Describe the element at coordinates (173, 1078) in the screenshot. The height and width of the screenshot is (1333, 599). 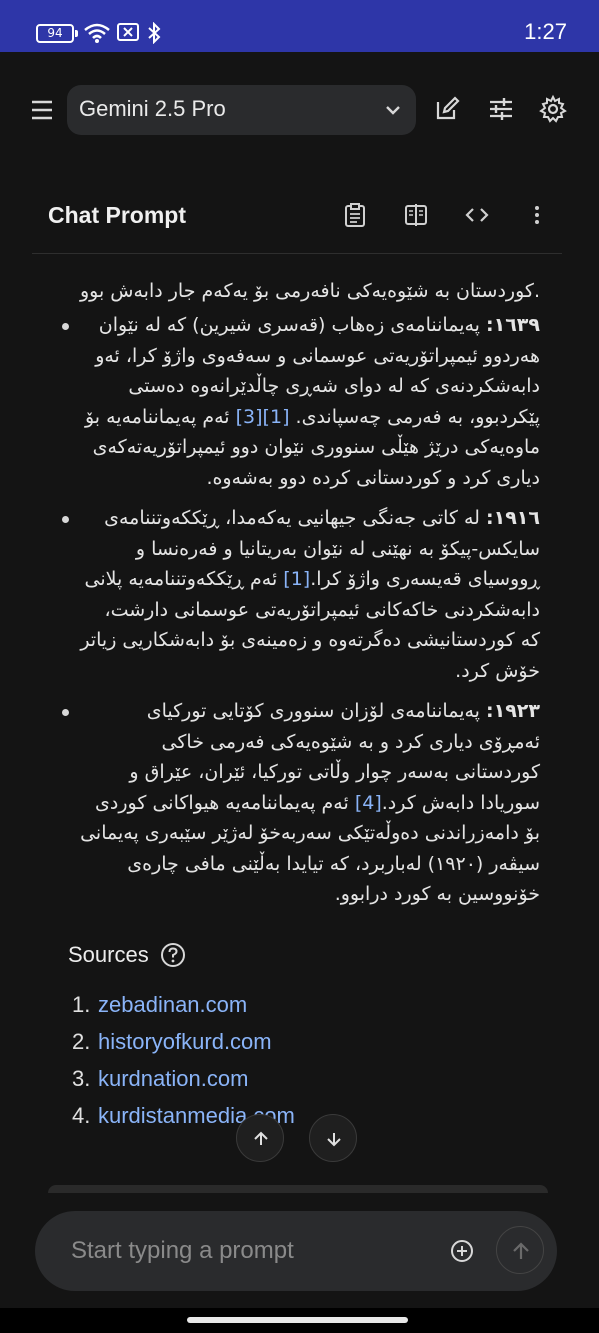
I see `source-link: kurdnation.com` at that location.